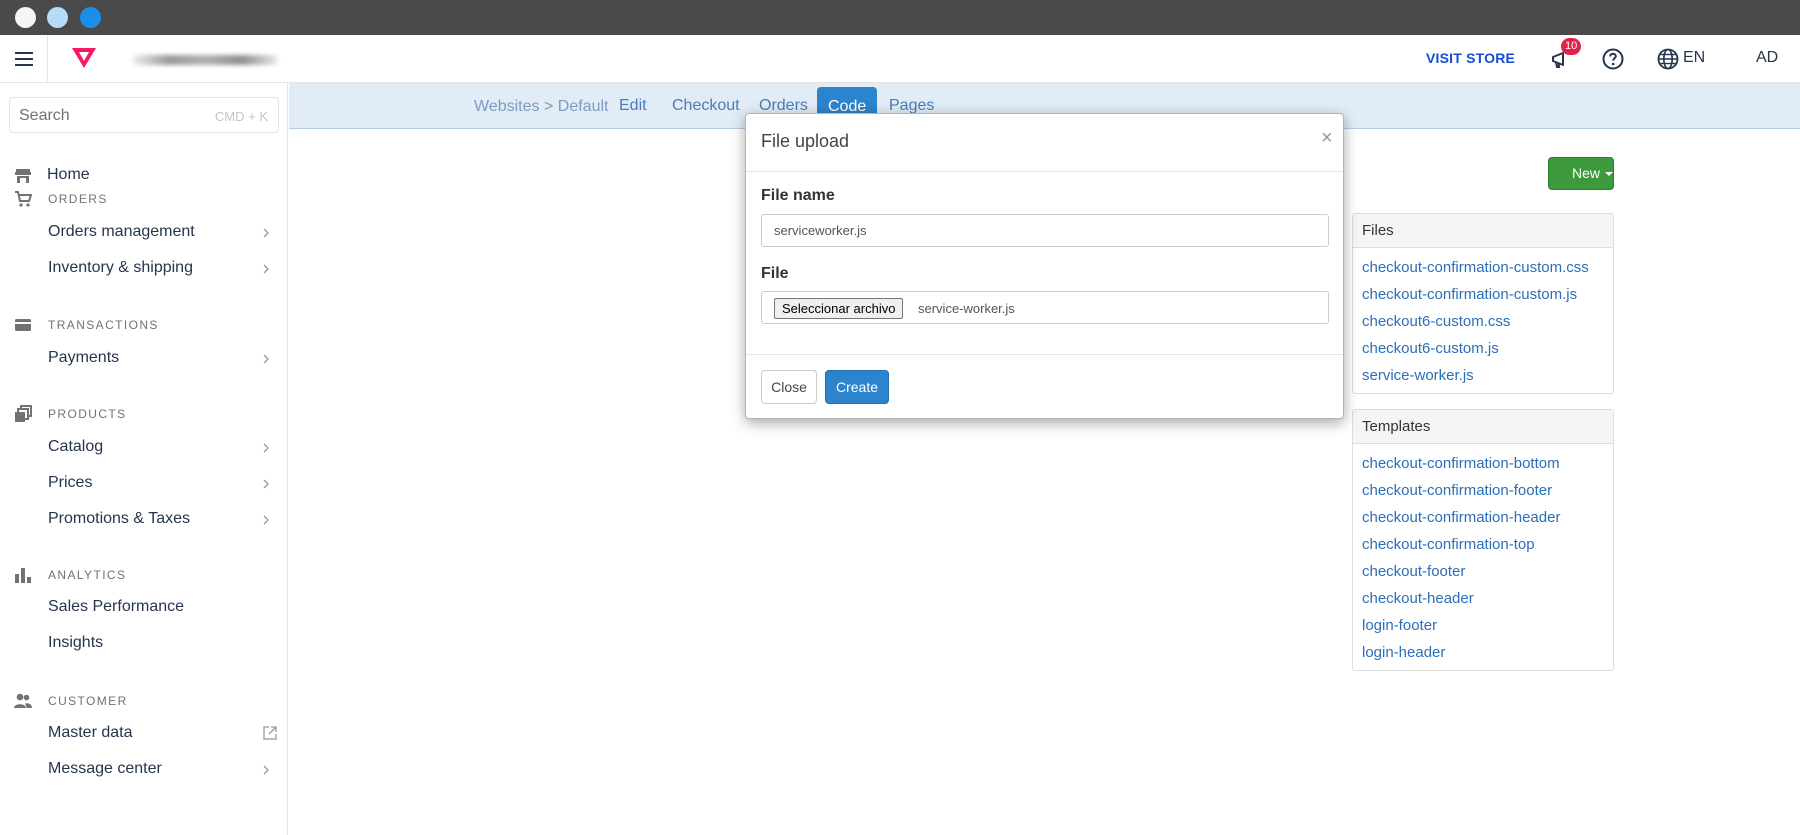  Describe the element at coordinates (241, 116) in the screenshot. I see `search-shortcut: CMD + K` at that location.